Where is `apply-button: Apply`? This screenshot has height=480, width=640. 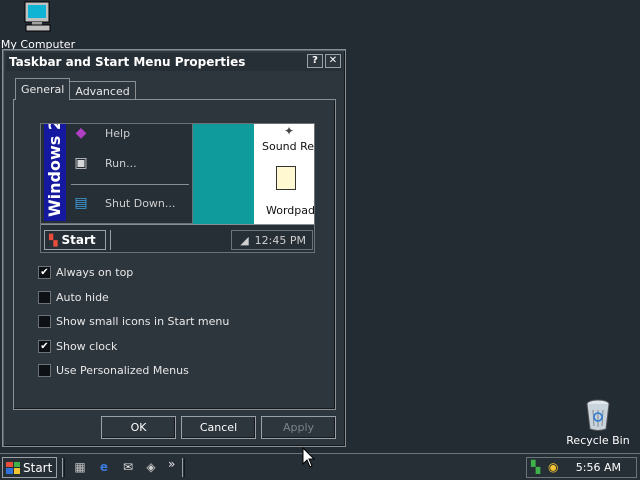 apply-button: Apply is located at coordinates (298, 427).